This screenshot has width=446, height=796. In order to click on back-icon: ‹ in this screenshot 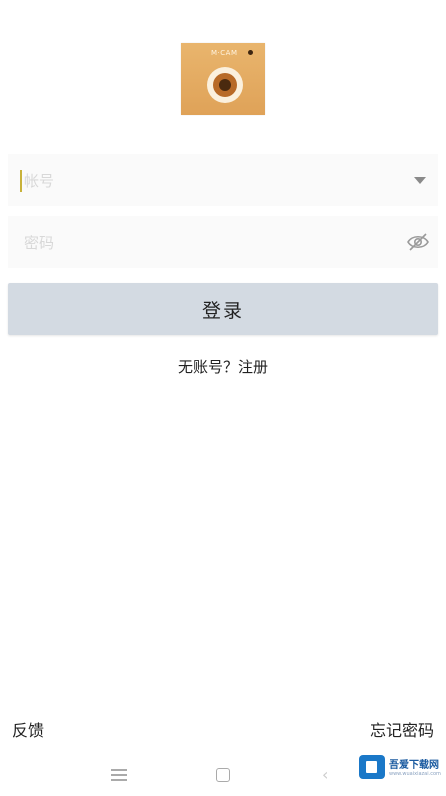, I will do `click(325, 775)`.